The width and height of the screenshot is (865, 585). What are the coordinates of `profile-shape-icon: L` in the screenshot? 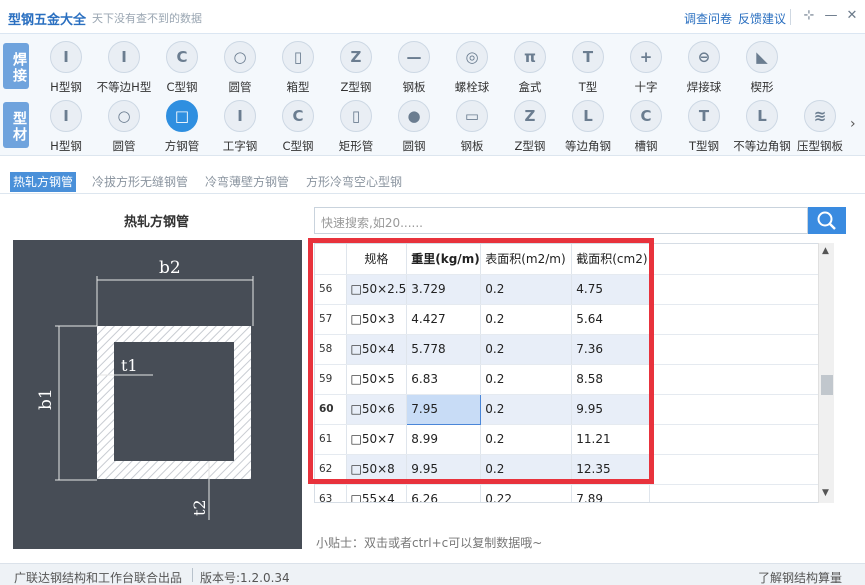 It's located at (588, 116).